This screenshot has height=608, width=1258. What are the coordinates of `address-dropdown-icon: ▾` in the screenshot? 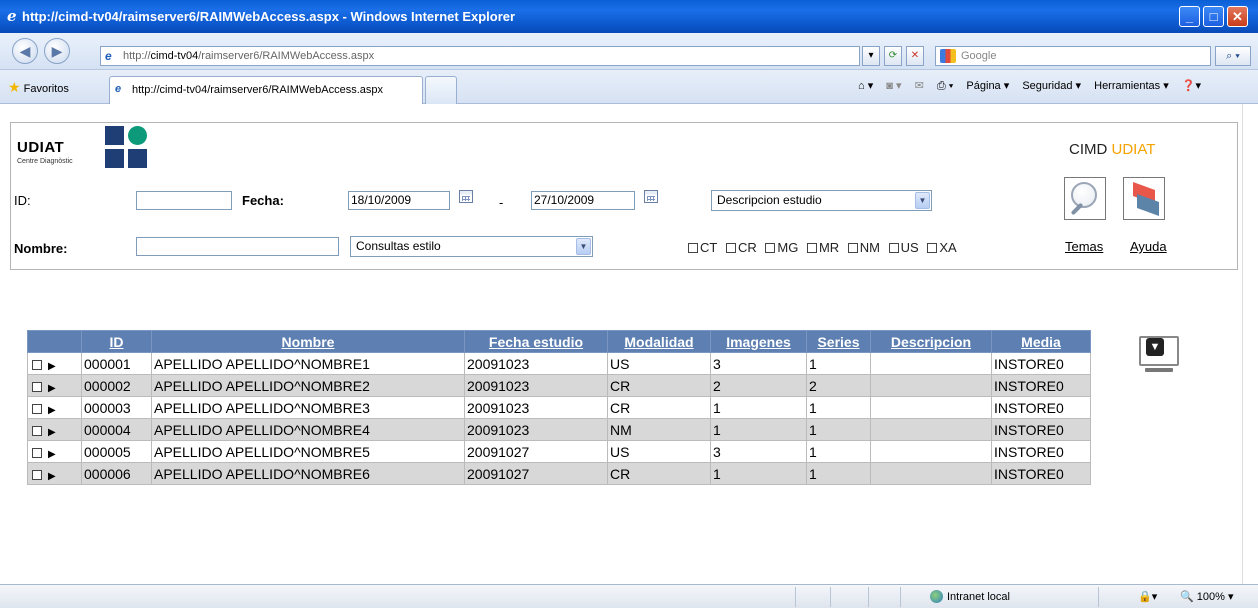 It's located at (871, 56).